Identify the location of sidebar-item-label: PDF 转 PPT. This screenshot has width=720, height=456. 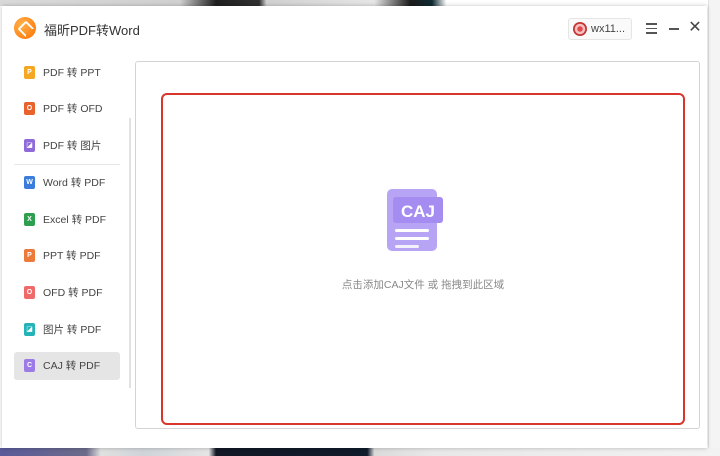
(72, 72).